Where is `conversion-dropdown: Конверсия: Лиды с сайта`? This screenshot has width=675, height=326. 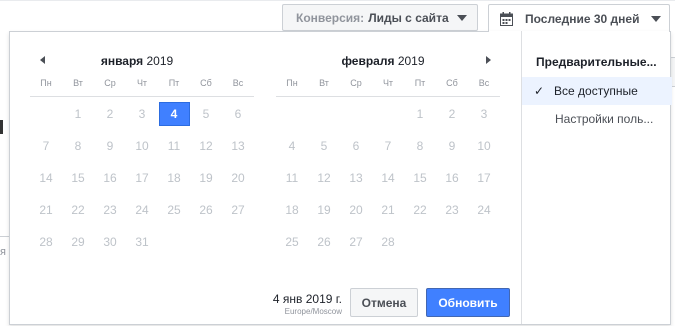
conversion-dropdown: Конверсия: Лиды с сайта is located at coordinates (380, 17).